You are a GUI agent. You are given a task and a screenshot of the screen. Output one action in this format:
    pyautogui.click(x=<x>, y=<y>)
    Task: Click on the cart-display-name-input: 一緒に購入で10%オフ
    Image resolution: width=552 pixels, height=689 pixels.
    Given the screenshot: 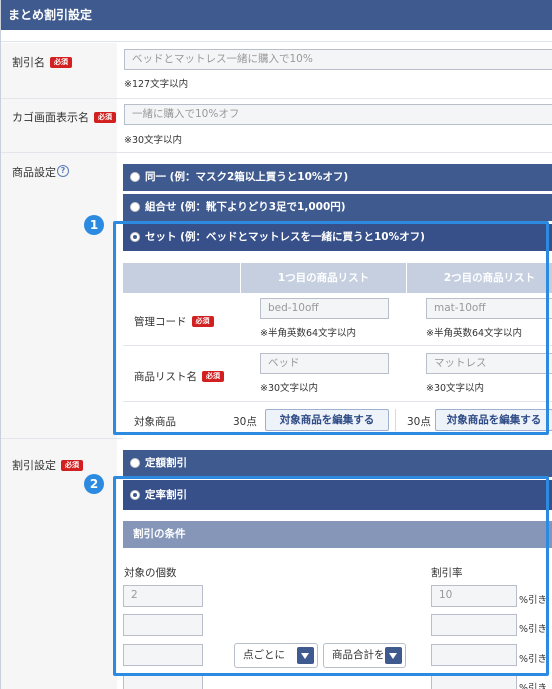 What is the action you would take?
    pyautogui.click(x=338, y=114)
    